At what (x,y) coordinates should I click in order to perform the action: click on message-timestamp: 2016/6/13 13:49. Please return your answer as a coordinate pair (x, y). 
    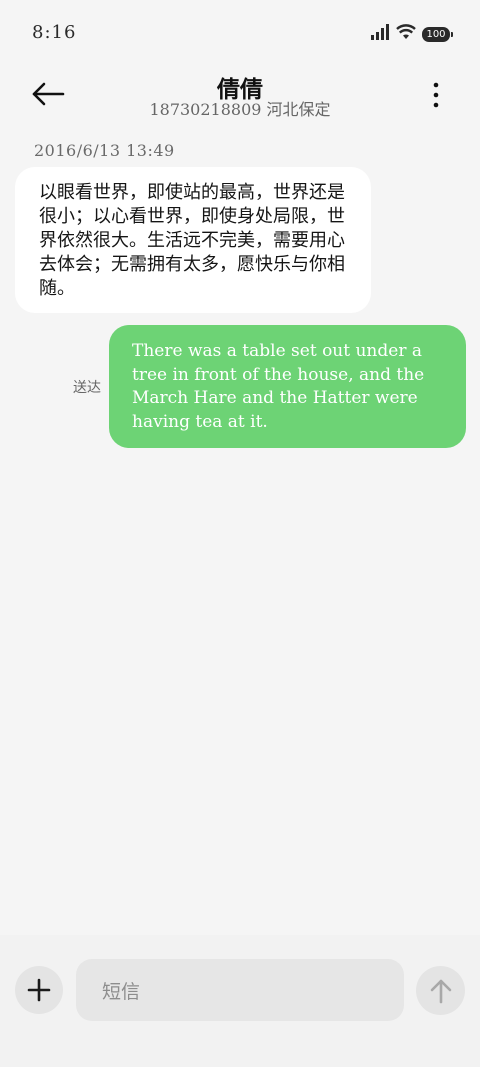
    Looking at the image, I should click on (104, 150).